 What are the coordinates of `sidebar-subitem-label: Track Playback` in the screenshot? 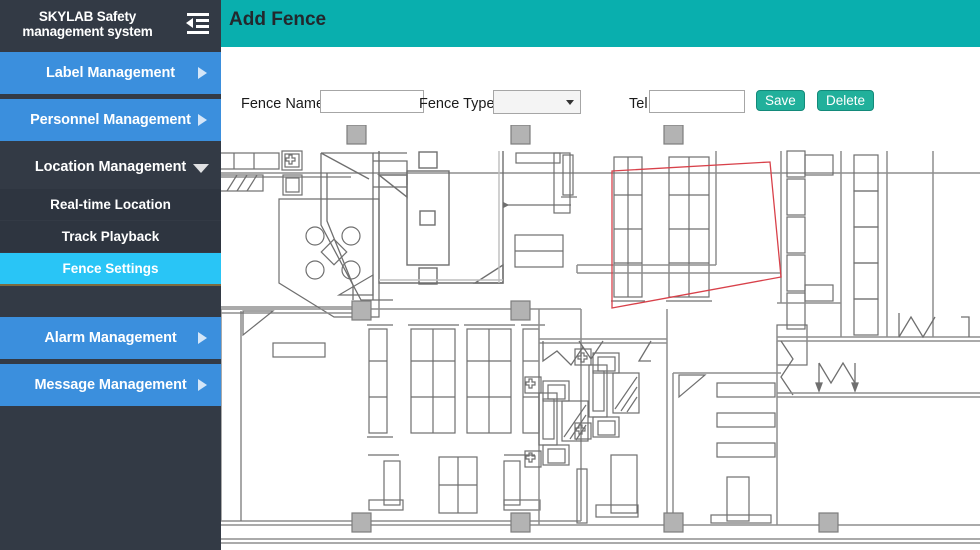 It's located at (110, 236).